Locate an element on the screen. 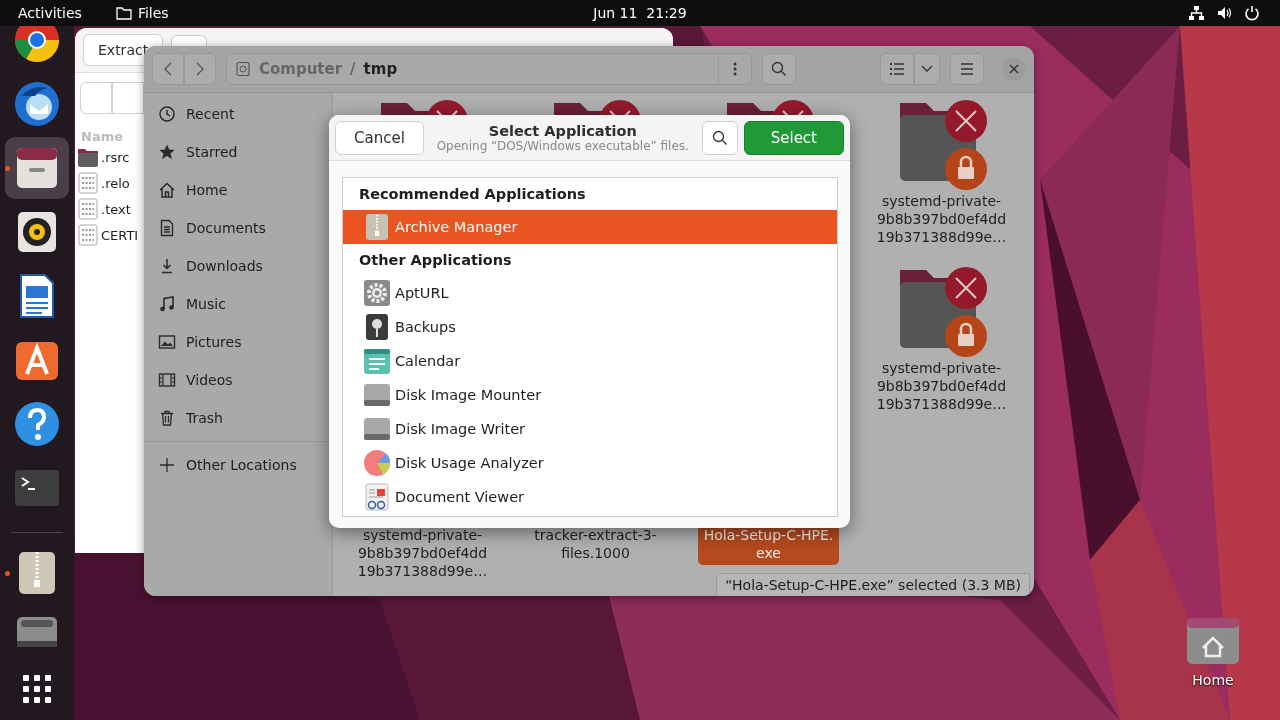 This screenshot has width=1280, height=720. menu-button is located at coordinates (967, 69).